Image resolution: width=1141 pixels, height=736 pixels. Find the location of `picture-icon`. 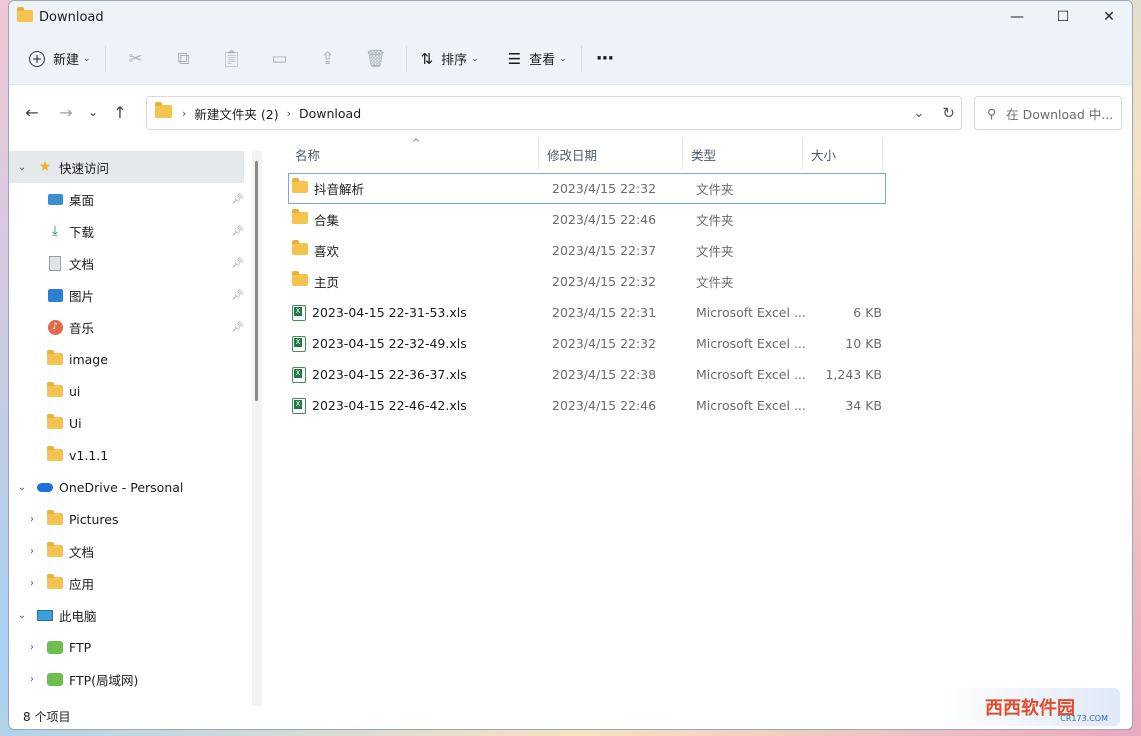

picture-icon is located at coordinates (55, 295).